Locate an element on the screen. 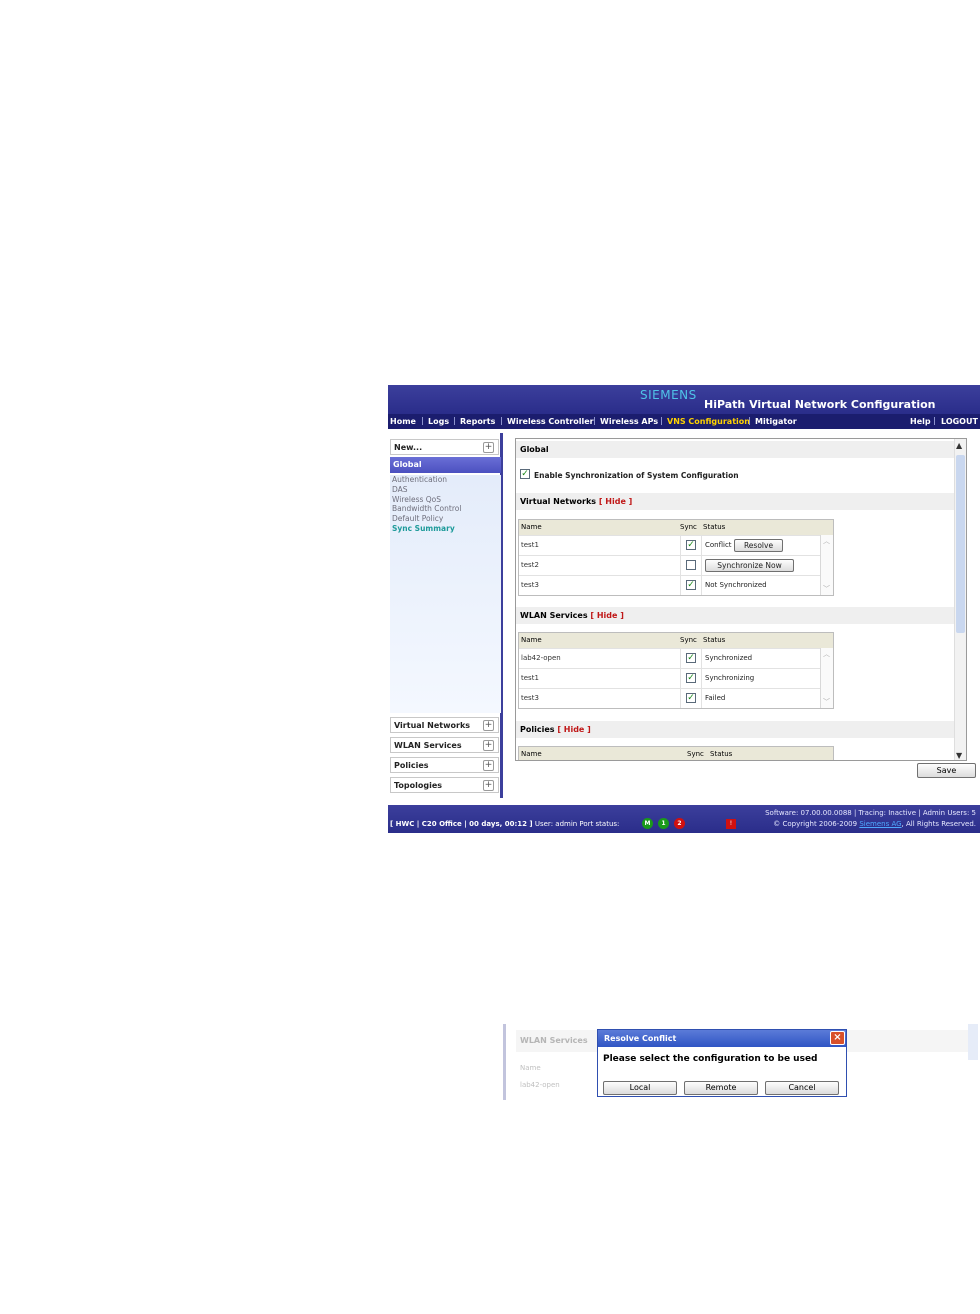 The image size is (980, 1314). row-name: test3 is located at coordinates (530, 585).